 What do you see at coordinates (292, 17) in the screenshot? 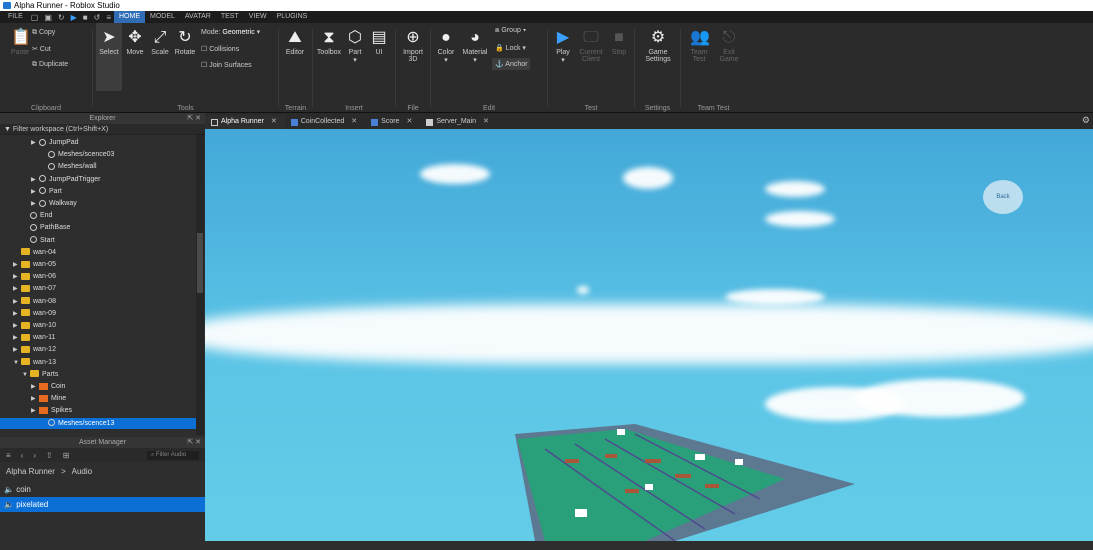
I see `tab-plugins: PLUGINS` at bounding box center [292, 17].